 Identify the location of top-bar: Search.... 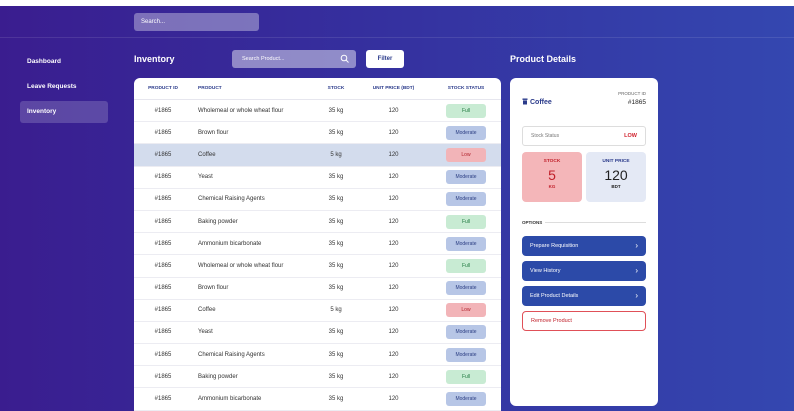
(397, 22).